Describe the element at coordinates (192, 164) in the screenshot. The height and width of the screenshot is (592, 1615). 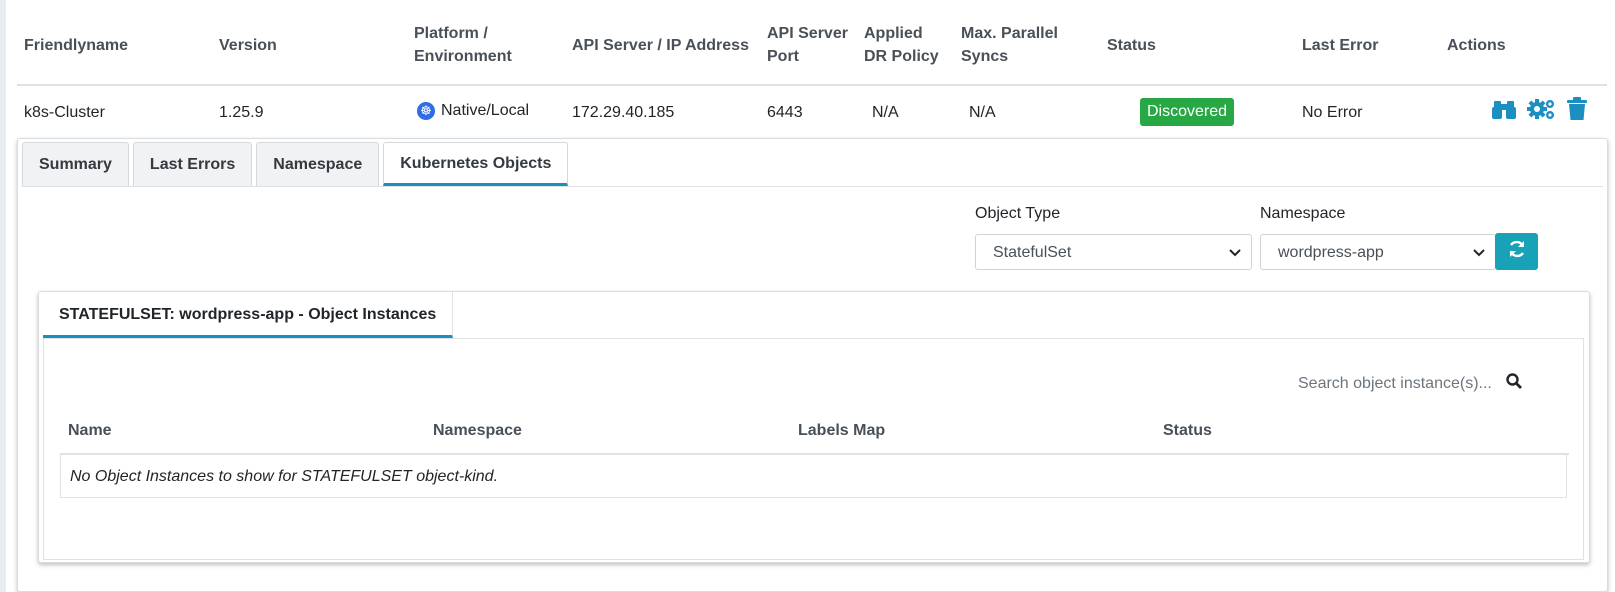
I see `tab-last-errors: Last Errors` at that location.